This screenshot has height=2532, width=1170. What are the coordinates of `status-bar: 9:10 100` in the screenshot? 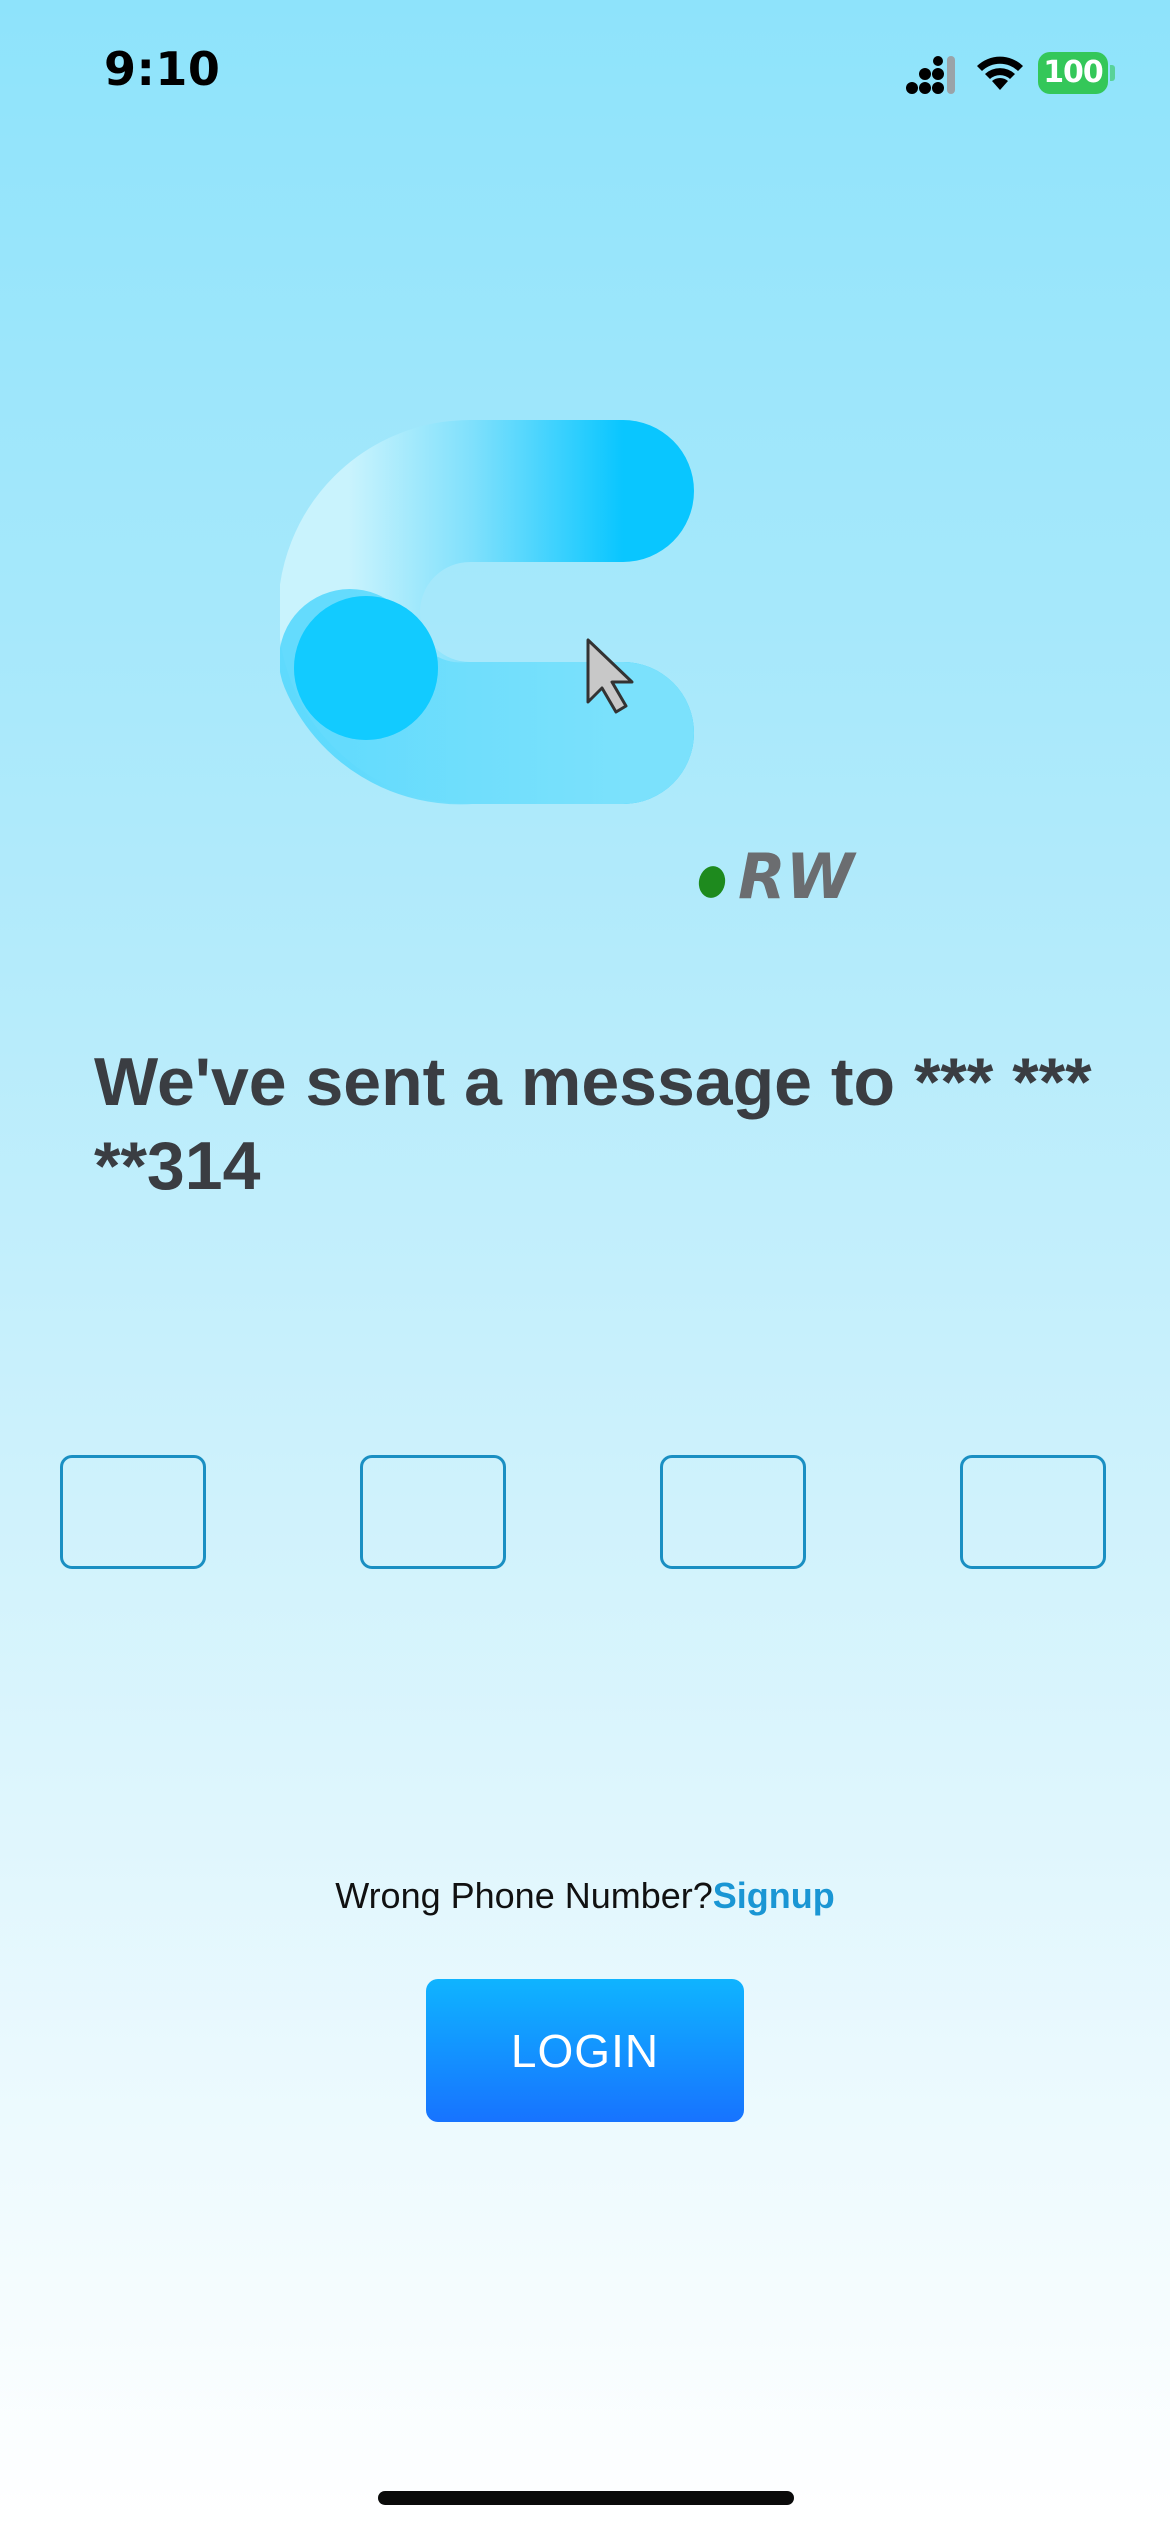 It's located at (585, 70).